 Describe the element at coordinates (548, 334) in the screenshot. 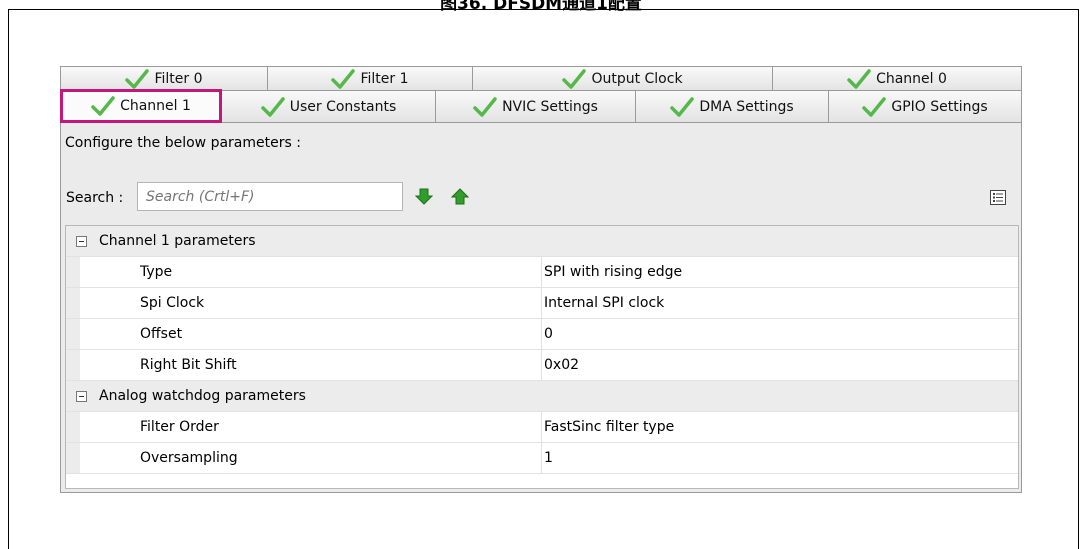

I see `param-value: 0` at that location.